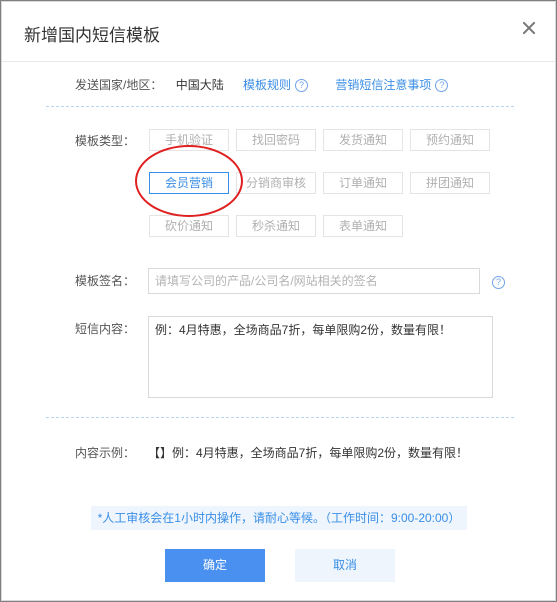 The height and width of the screenshot is (602, 557). I want to click on review-notice: *人工审核会在1小时内操作，请耐心等候。（工作时间：9:00-20:00）, so click(279, 518).